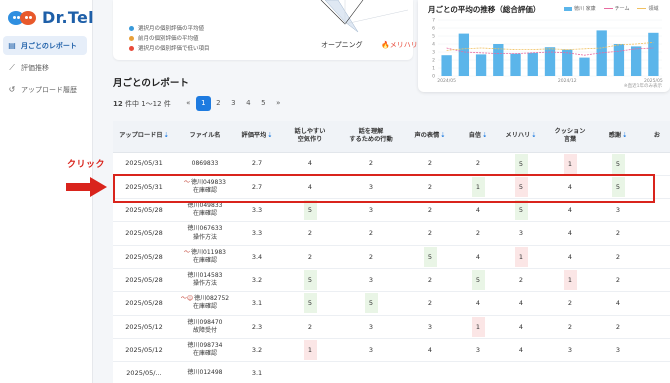 The image size is (670, 383). I want to click on file-name-cell: 徳川098470 故障受付, so click(205, 327).